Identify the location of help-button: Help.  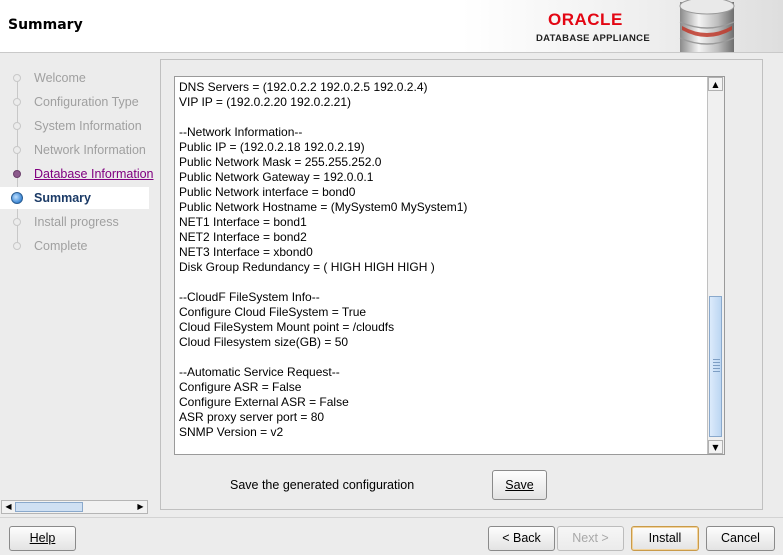
(42, 538).